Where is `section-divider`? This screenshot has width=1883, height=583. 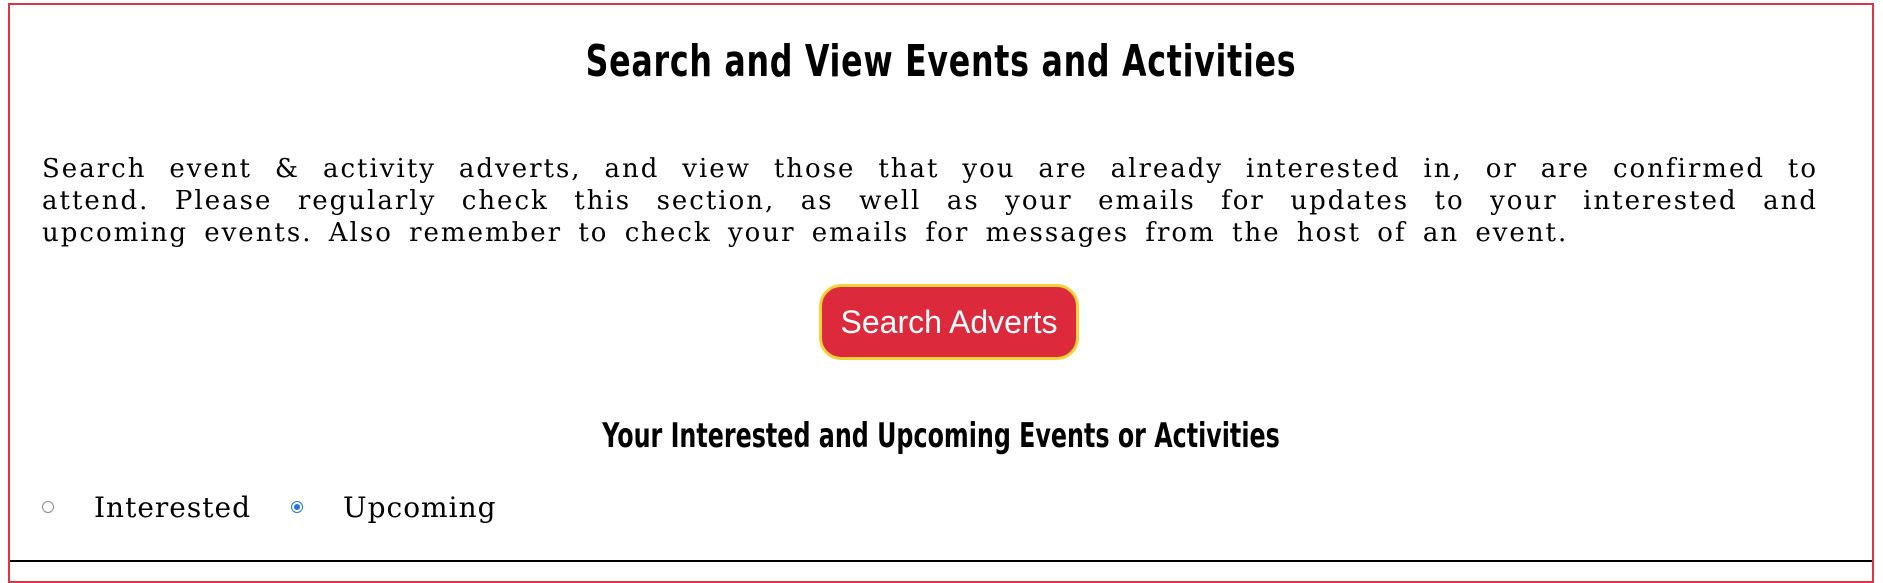
section-divider is located at coordinates (941, 561).